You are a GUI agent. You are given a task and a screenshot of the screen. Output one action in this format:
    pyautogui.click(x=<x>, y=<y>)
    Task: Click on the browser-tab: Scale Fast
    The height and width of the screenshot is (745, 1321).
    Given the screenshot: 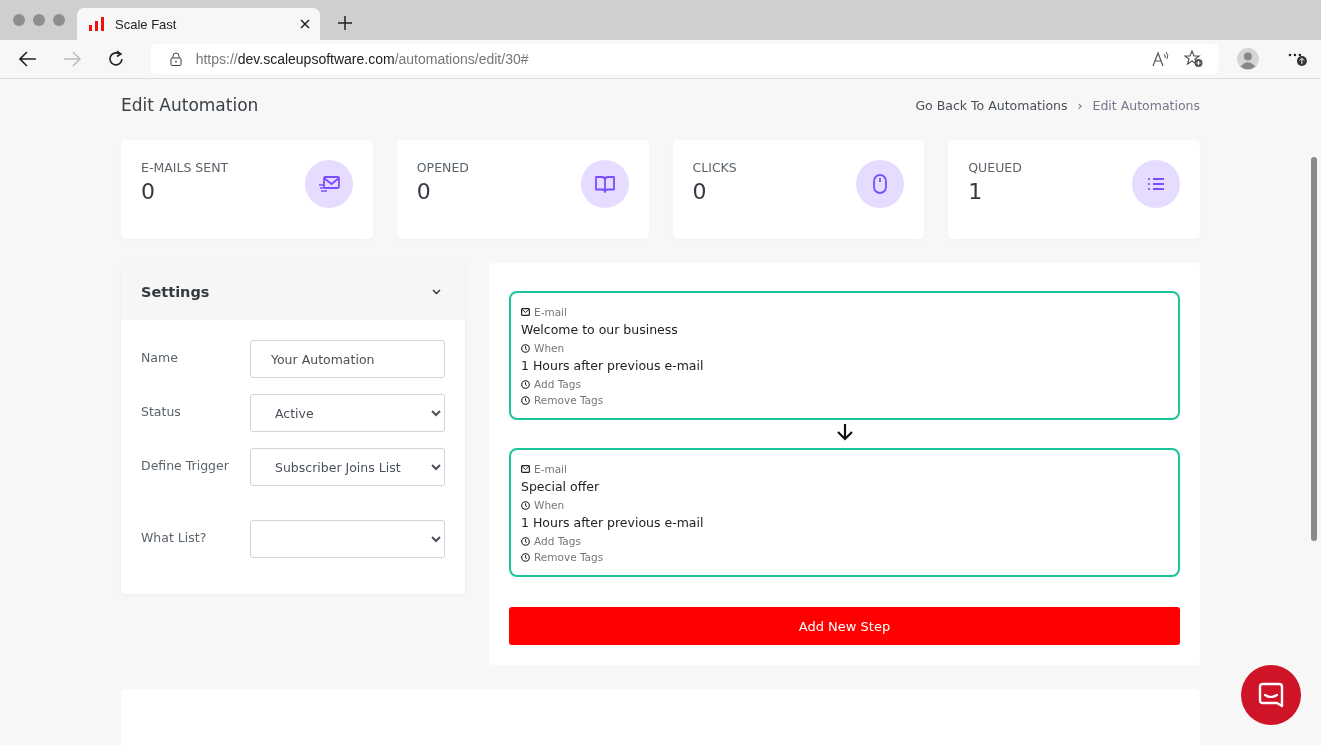 What is the action you would take?
    pyautogui.click(x=198, y=24)
    